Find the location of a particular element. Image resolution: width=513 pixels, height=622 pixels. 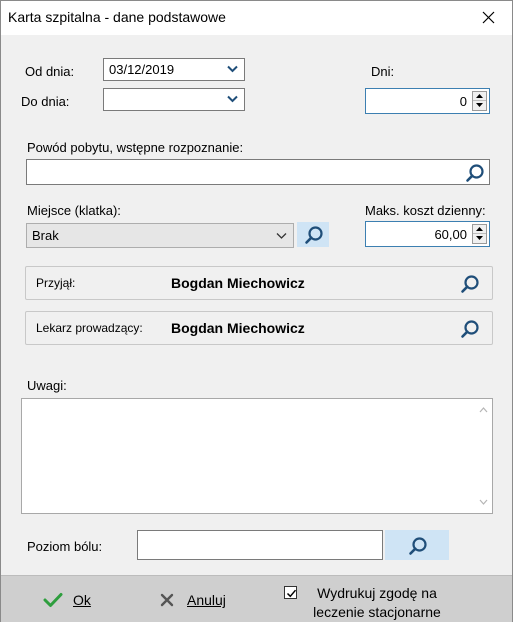

place-combo: Brak is located at coordinates (160, 235).